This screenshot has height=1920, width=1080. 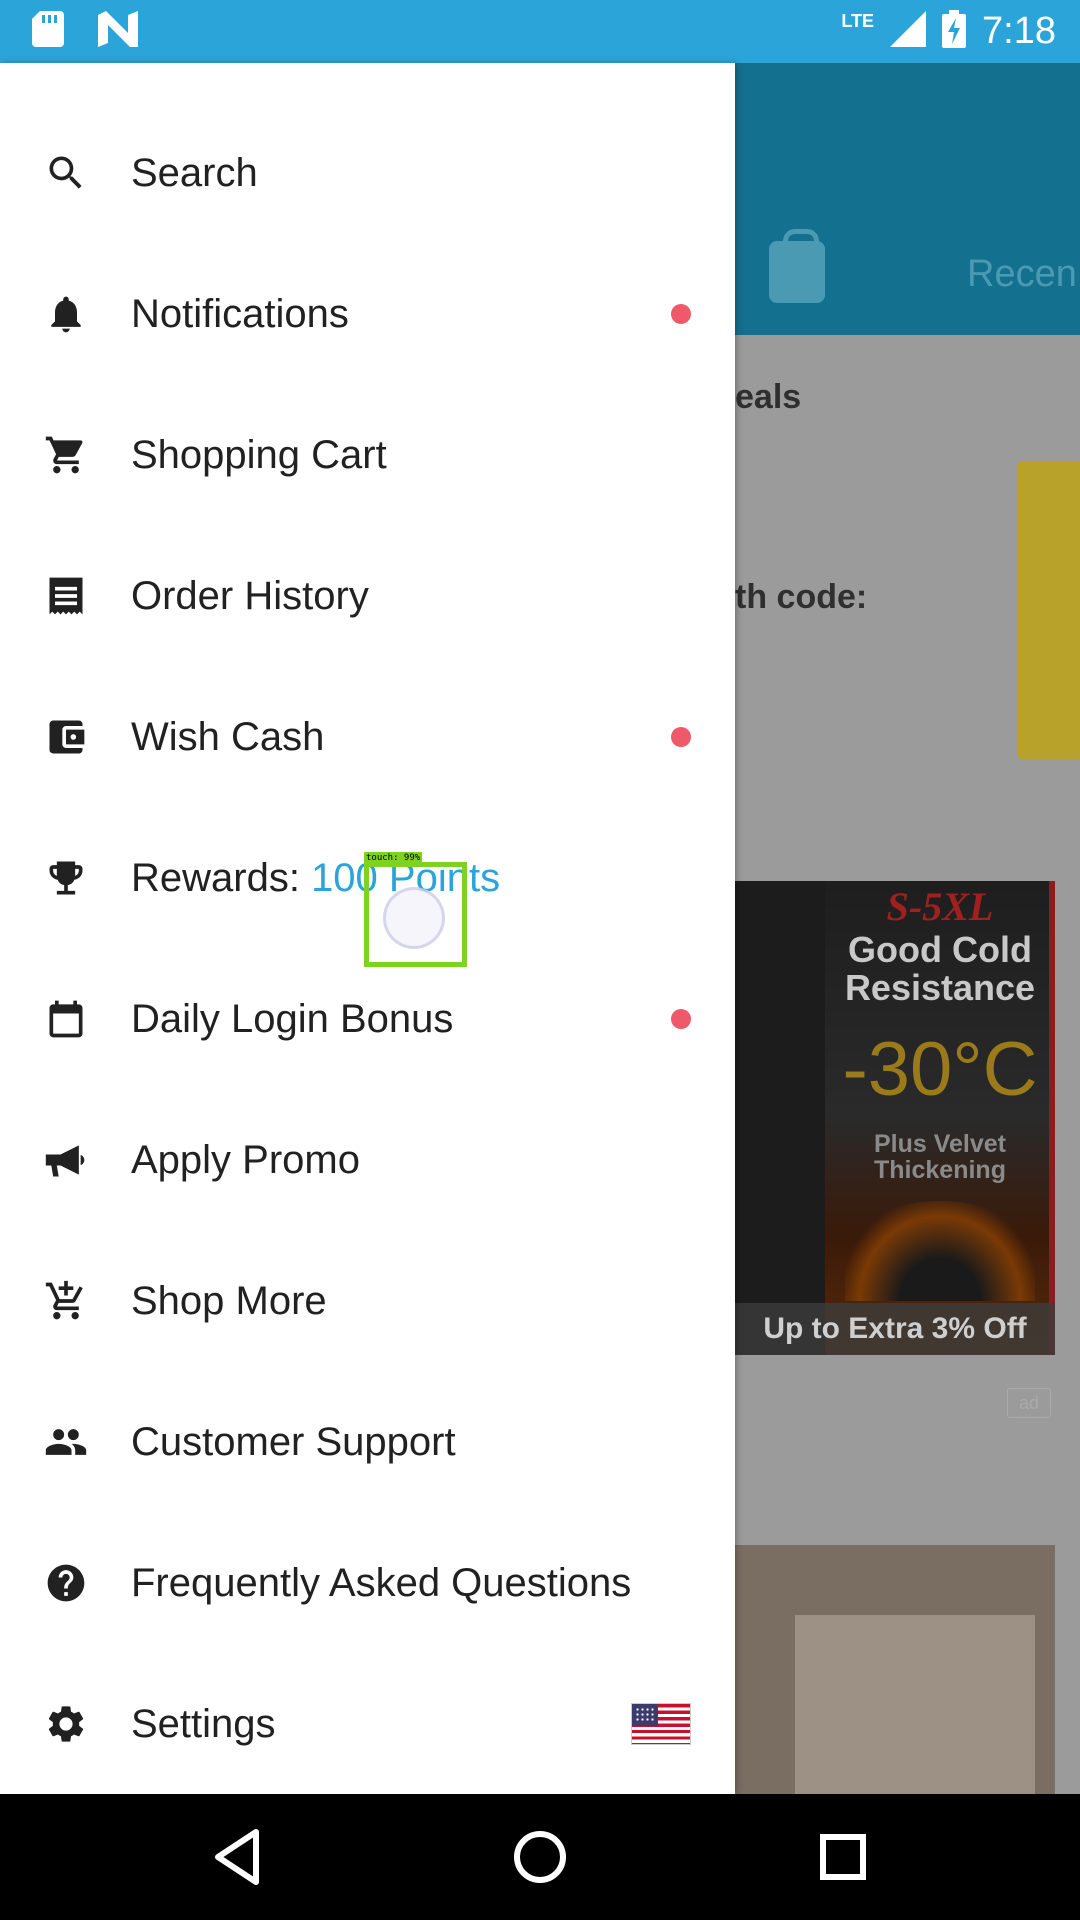 I want to click on background-promo-card, so click(x=1048, y=610).